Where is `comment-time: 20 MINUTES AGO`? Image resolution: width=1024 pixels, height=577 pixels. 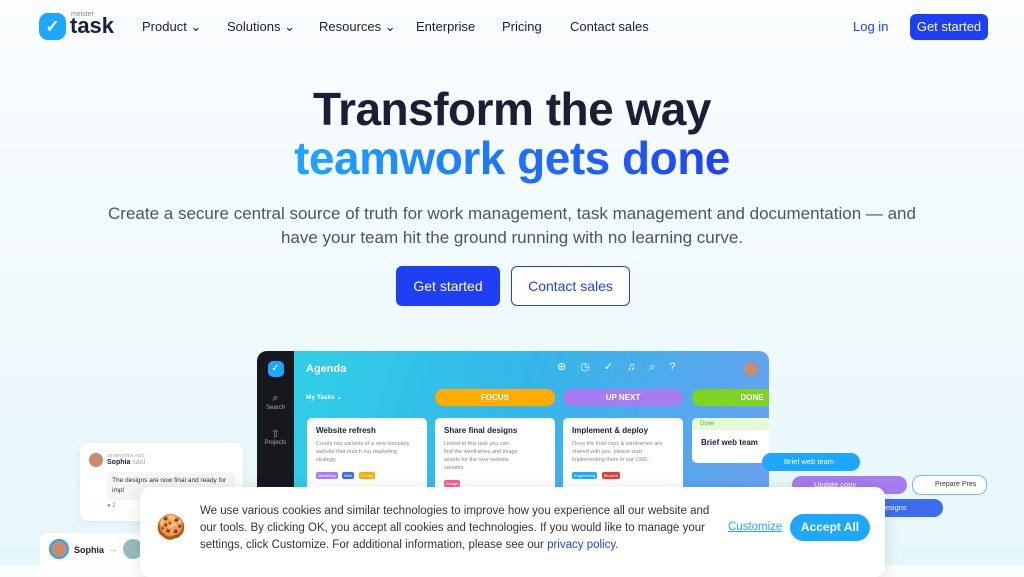 comment-time: 20 MINUTES AGO is located at coordinates (126, 455).